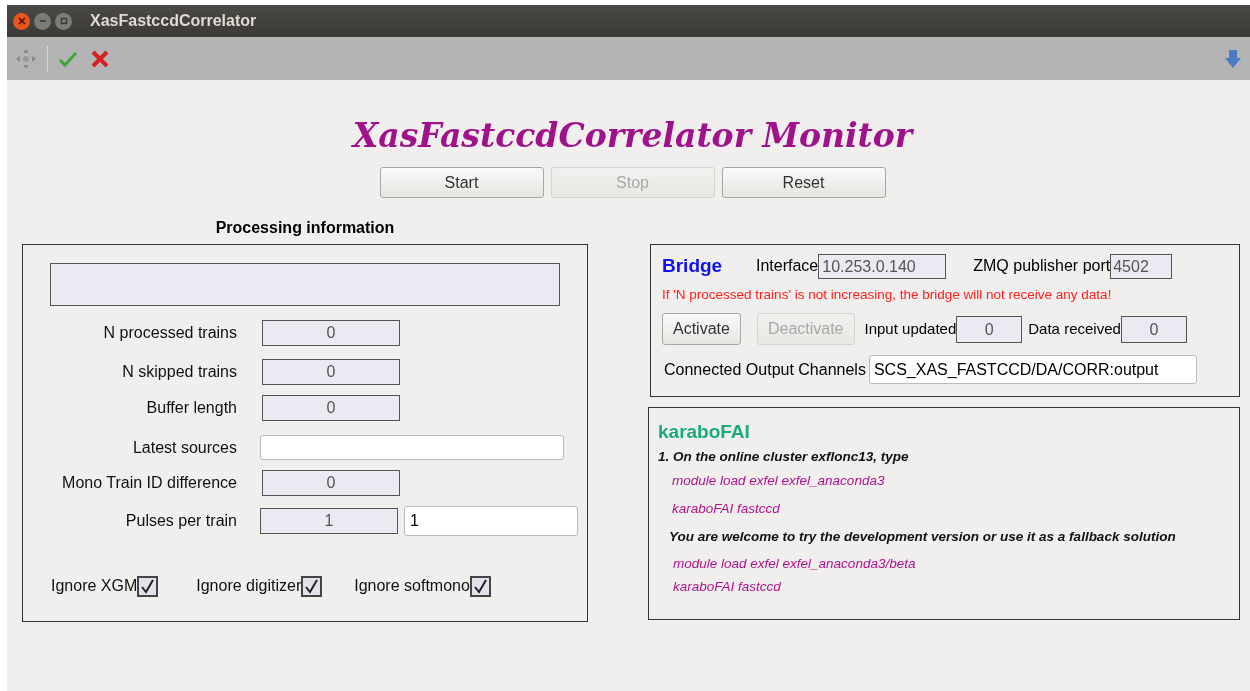 The image size is (1250, 691). Describe the element at coordinates (491, 521) in the screenshot. I see `input-field: 1` at that location.